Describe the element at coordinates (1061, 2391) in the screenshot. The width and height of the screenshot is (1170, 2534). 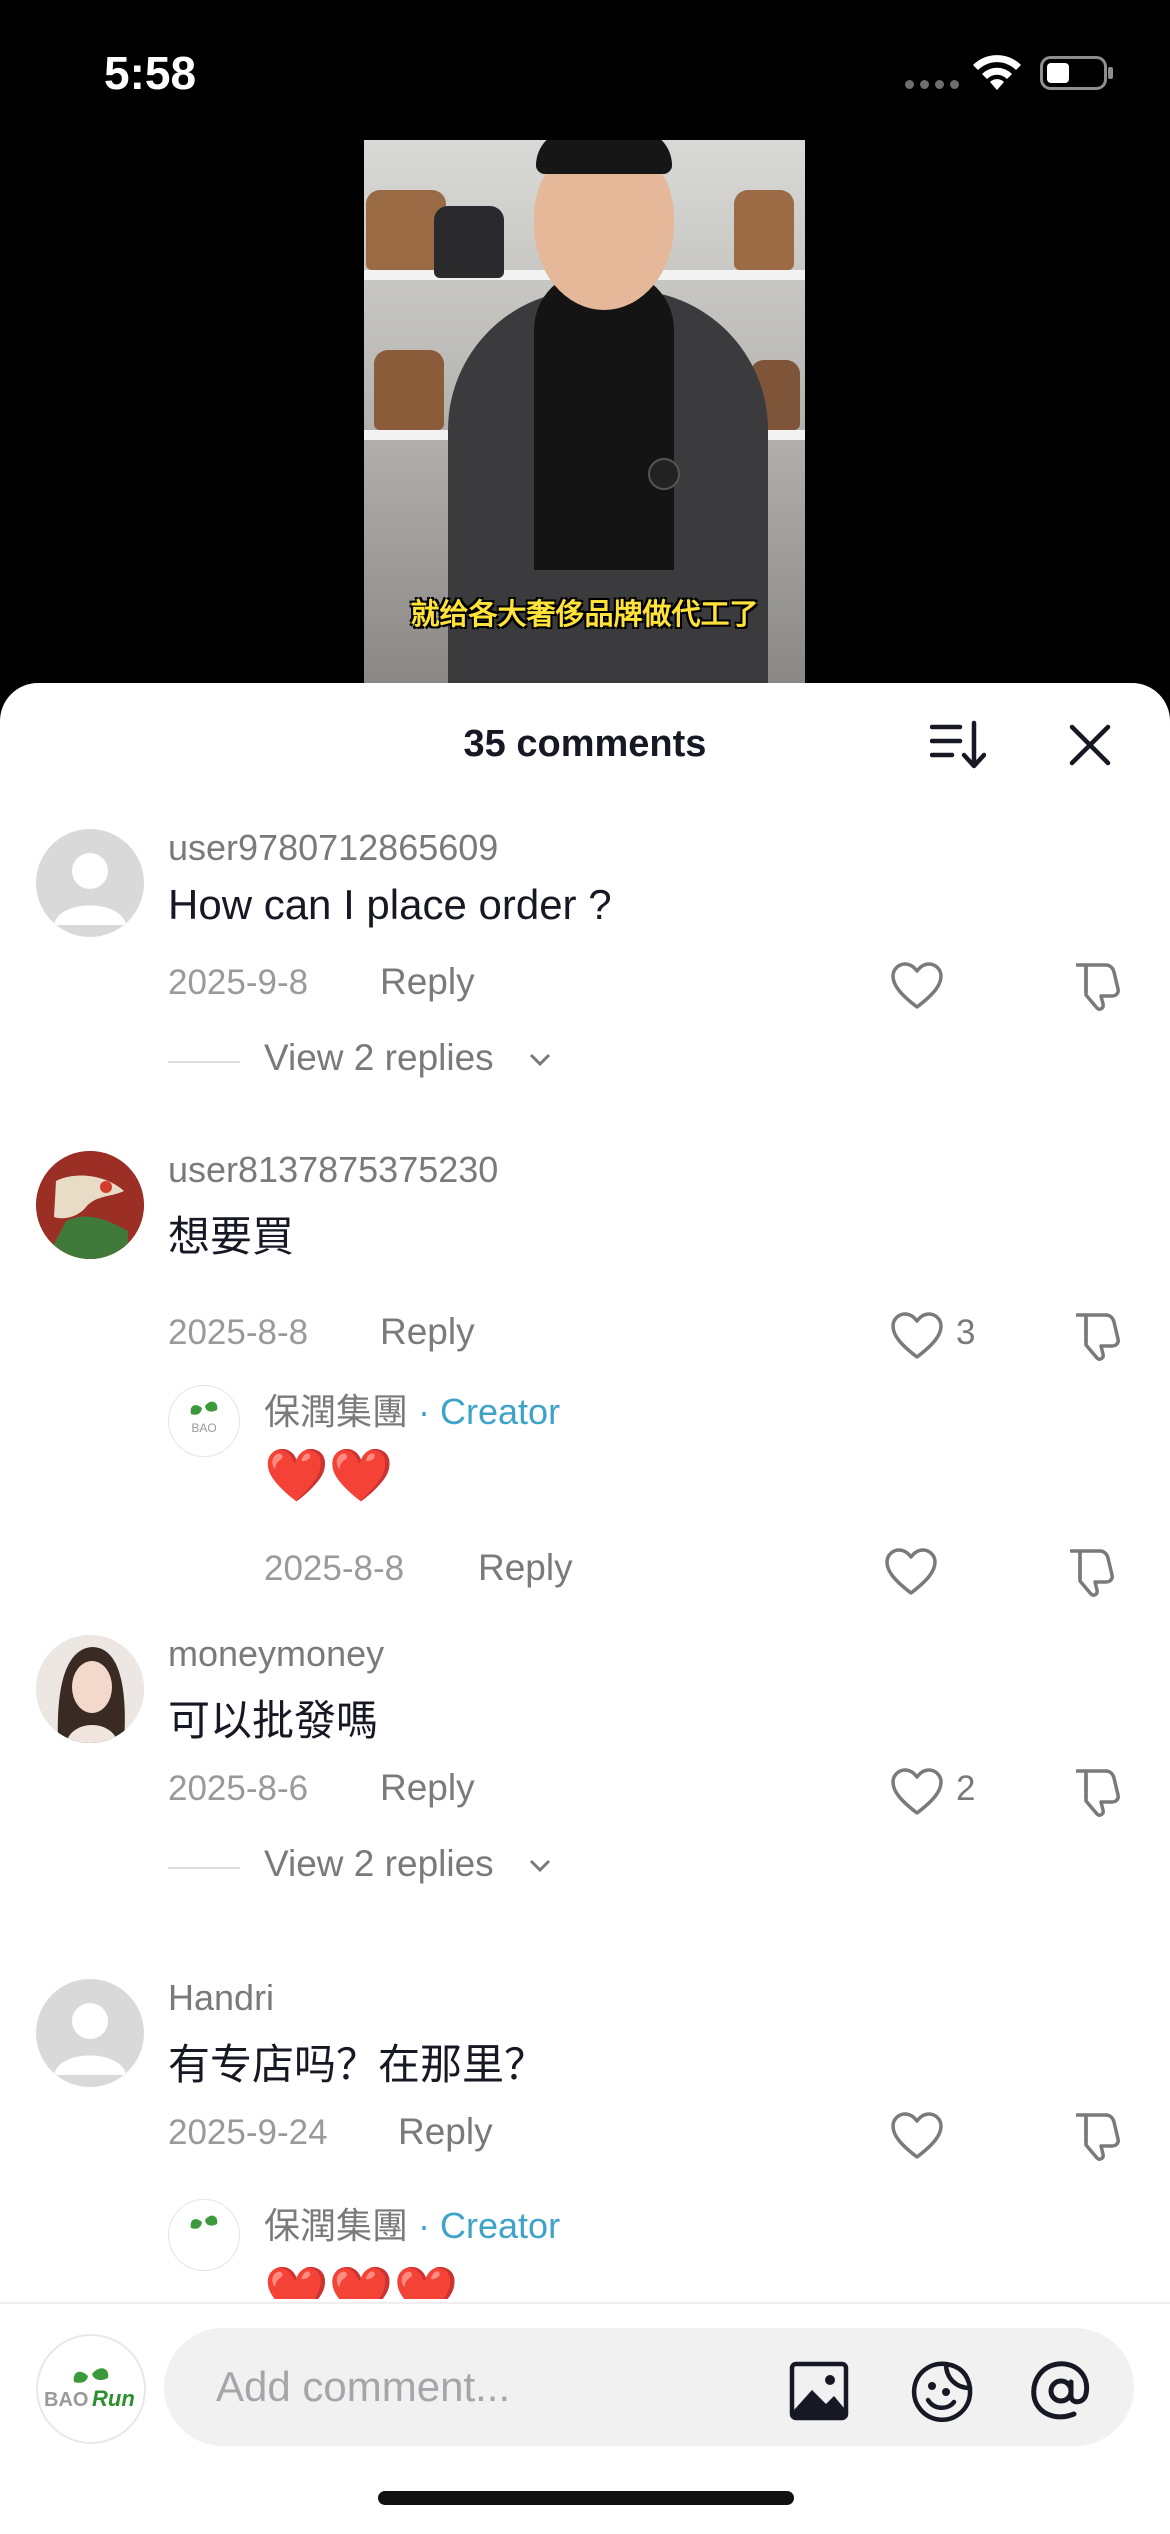
I see `mention-icon` at that location.